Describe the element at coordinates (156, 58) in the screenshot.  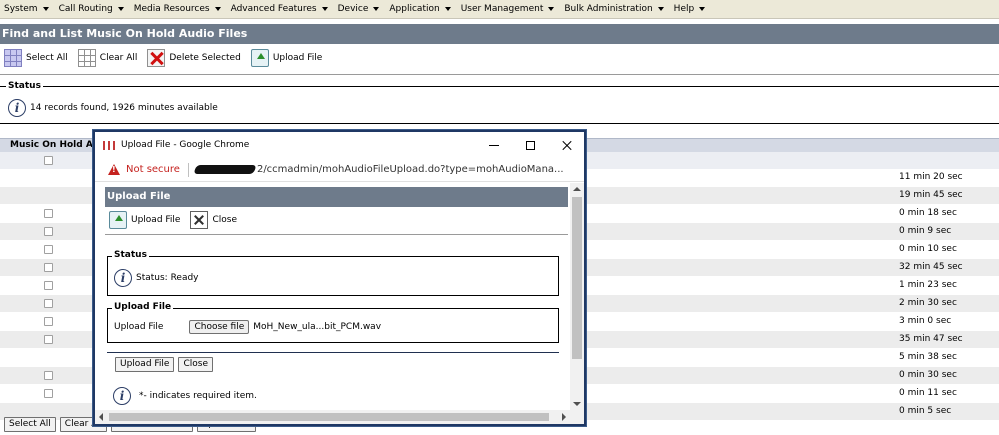
I see `delete-icon` at that location.